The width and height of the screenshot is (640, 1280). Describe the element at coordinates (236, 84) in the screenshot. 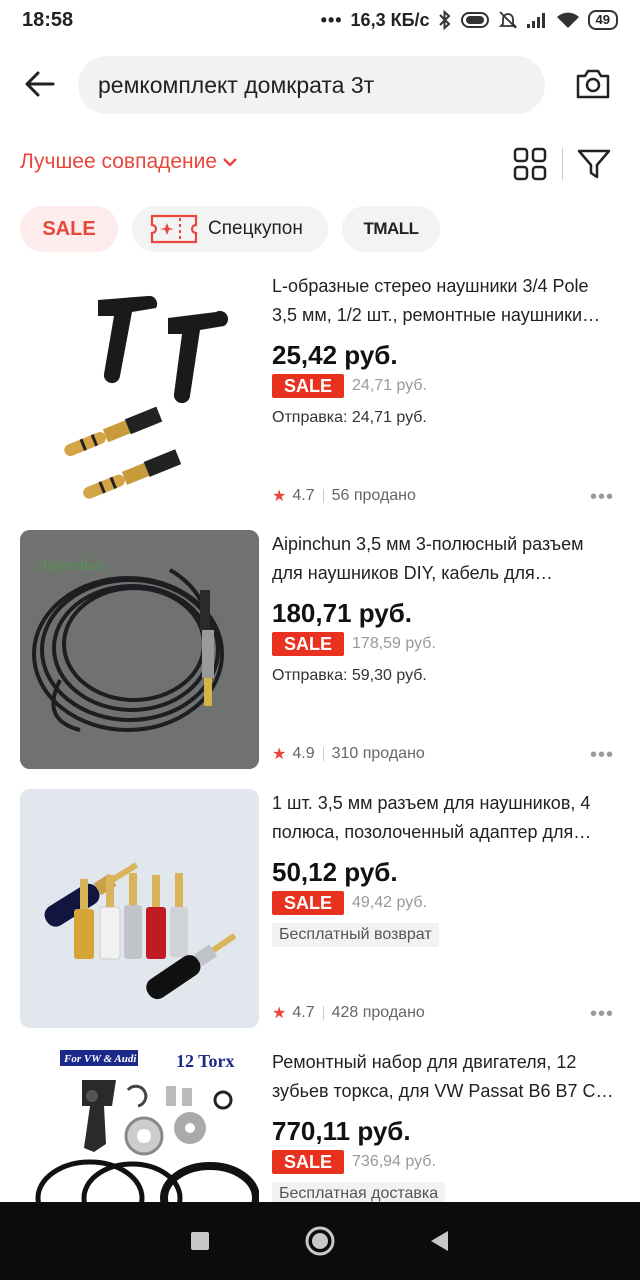

I see `search-query: ремкомплект домкрата 3т` at that location.